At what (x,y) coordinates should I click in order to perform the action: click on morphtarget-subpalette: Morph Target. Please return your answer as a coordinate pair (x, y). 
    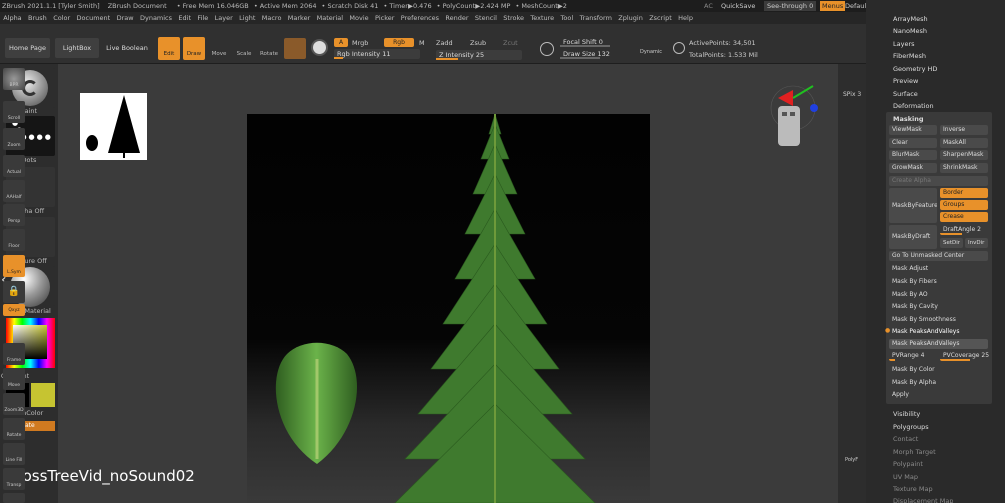
    Looking at the image, I should click on (914, 452).